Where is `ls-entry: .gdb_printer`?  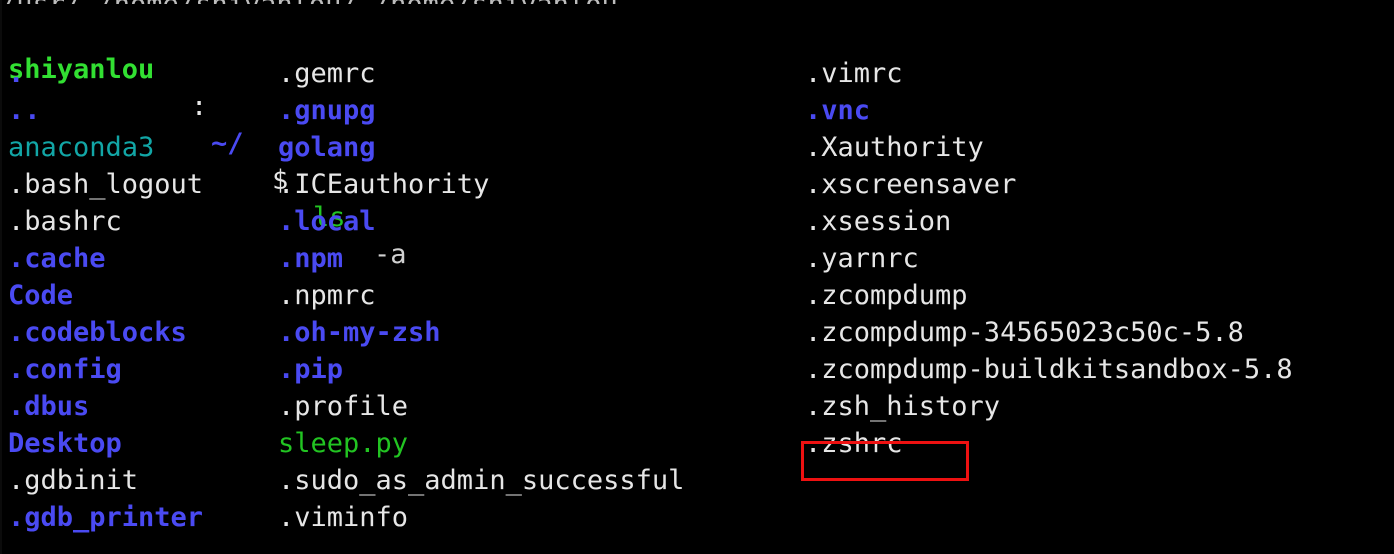
ls-entry: .gdb_printer is located at coordinates (106, 517).